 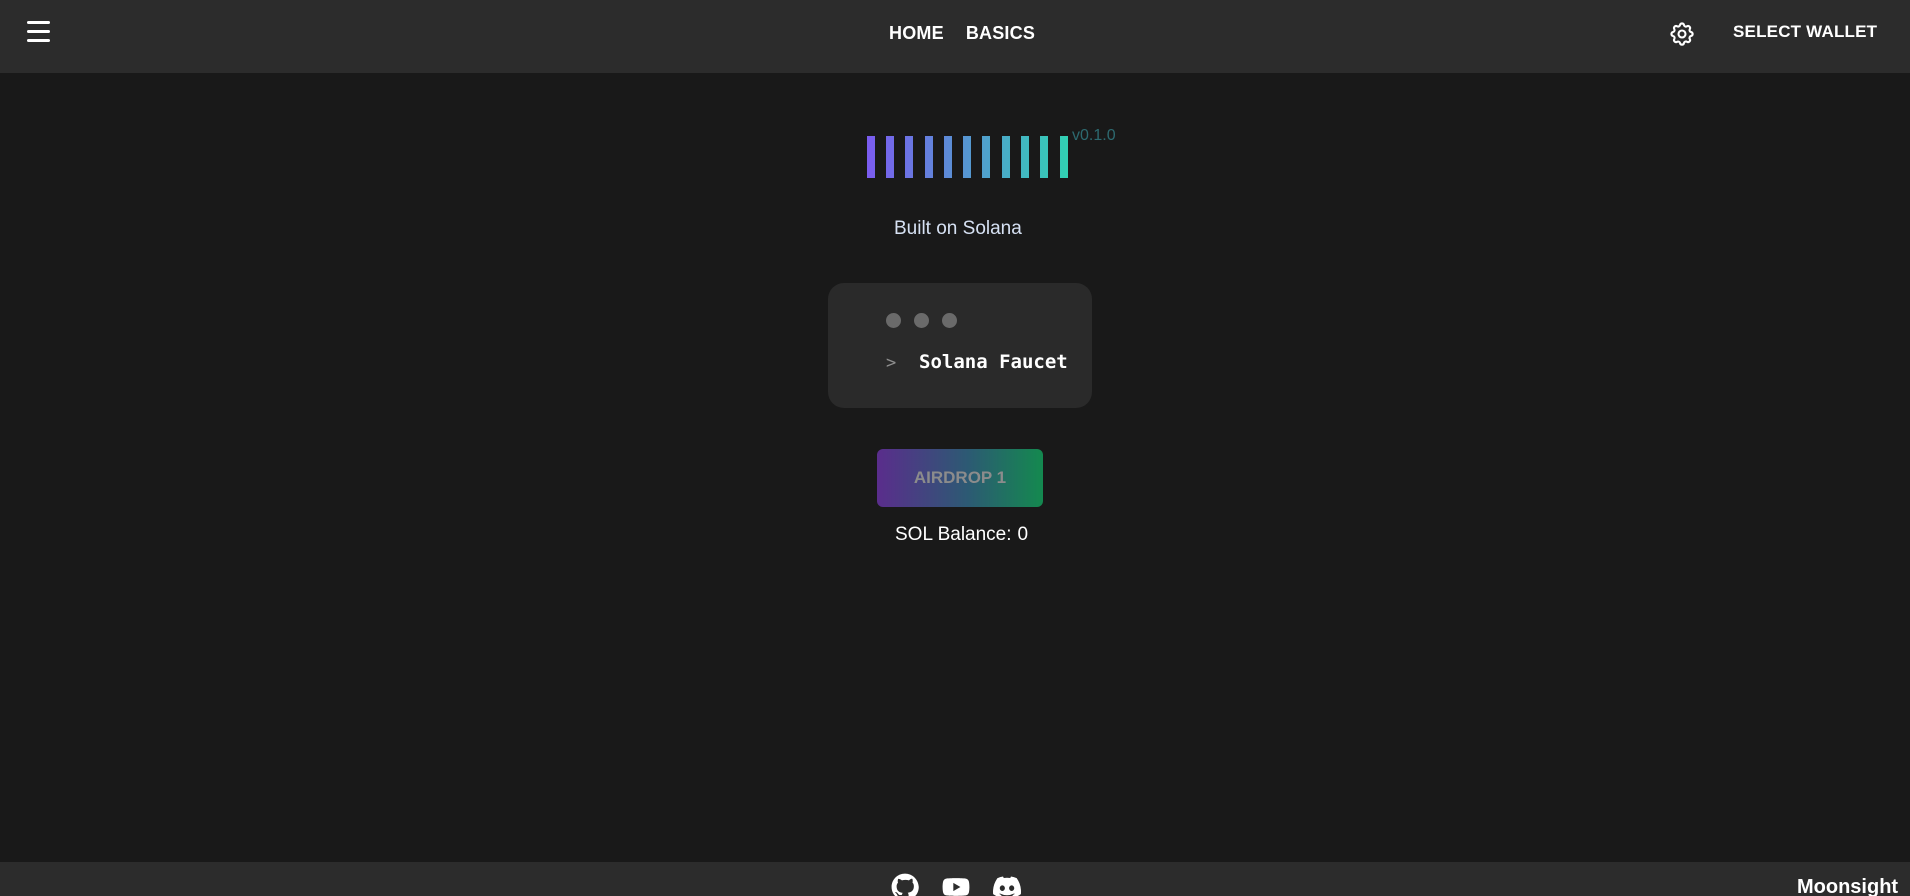 What do you see at coordinates (1000, 33) in the screenshot?
I see `nav-link-basics: BASICS` at bounding box center [1000, 33].